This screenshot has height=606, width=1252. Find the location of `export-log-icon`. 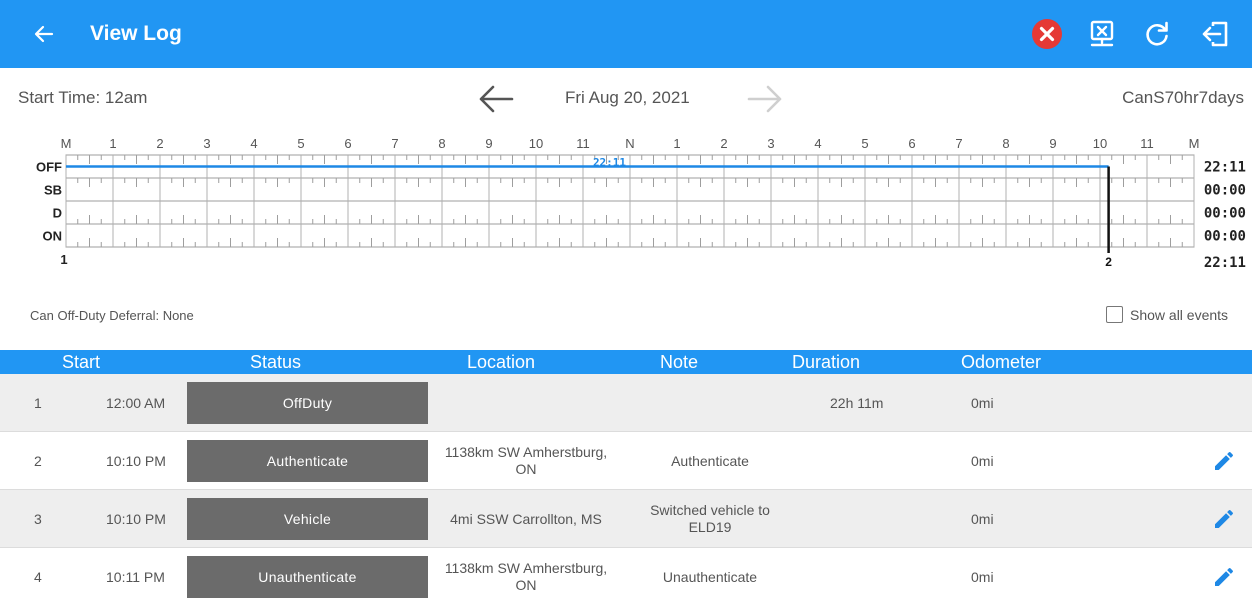

export-log-icon is located at coordinates (1102, 34).